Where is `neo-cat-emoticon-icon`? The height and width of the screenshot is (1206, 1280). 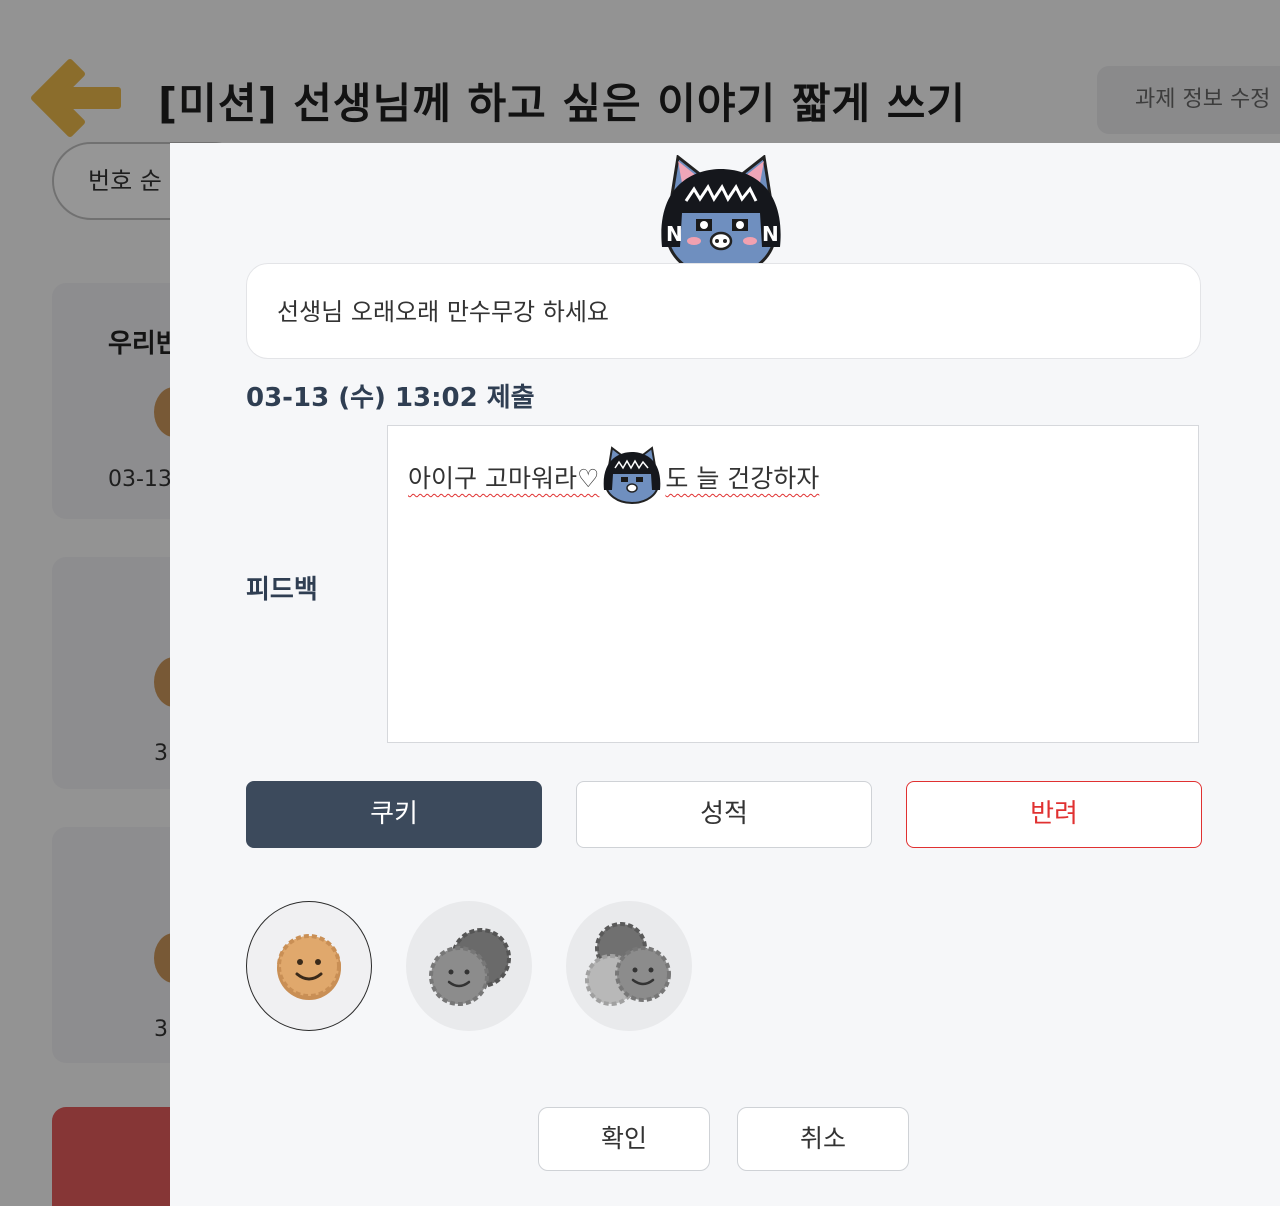
neo-cat-emoticon-icon is located at coordinates (632, 475).